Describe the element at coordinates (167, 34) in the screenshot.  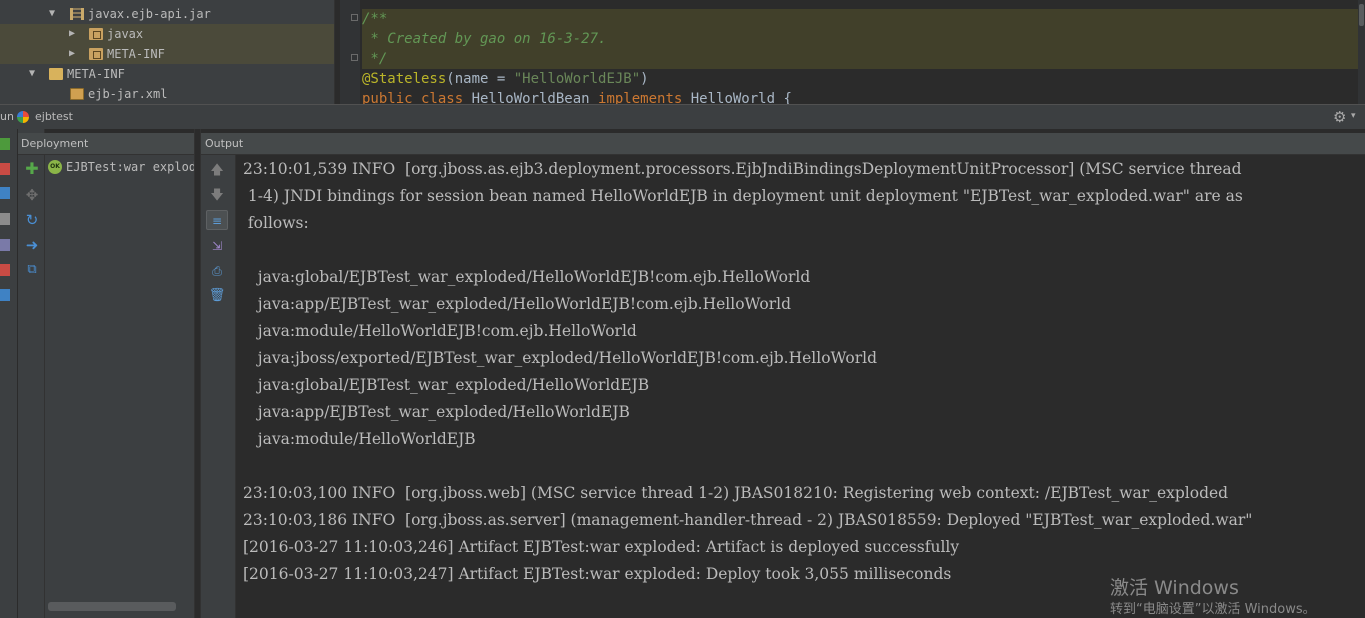
I see `tree-item-javax: ▶ javax` at that location.